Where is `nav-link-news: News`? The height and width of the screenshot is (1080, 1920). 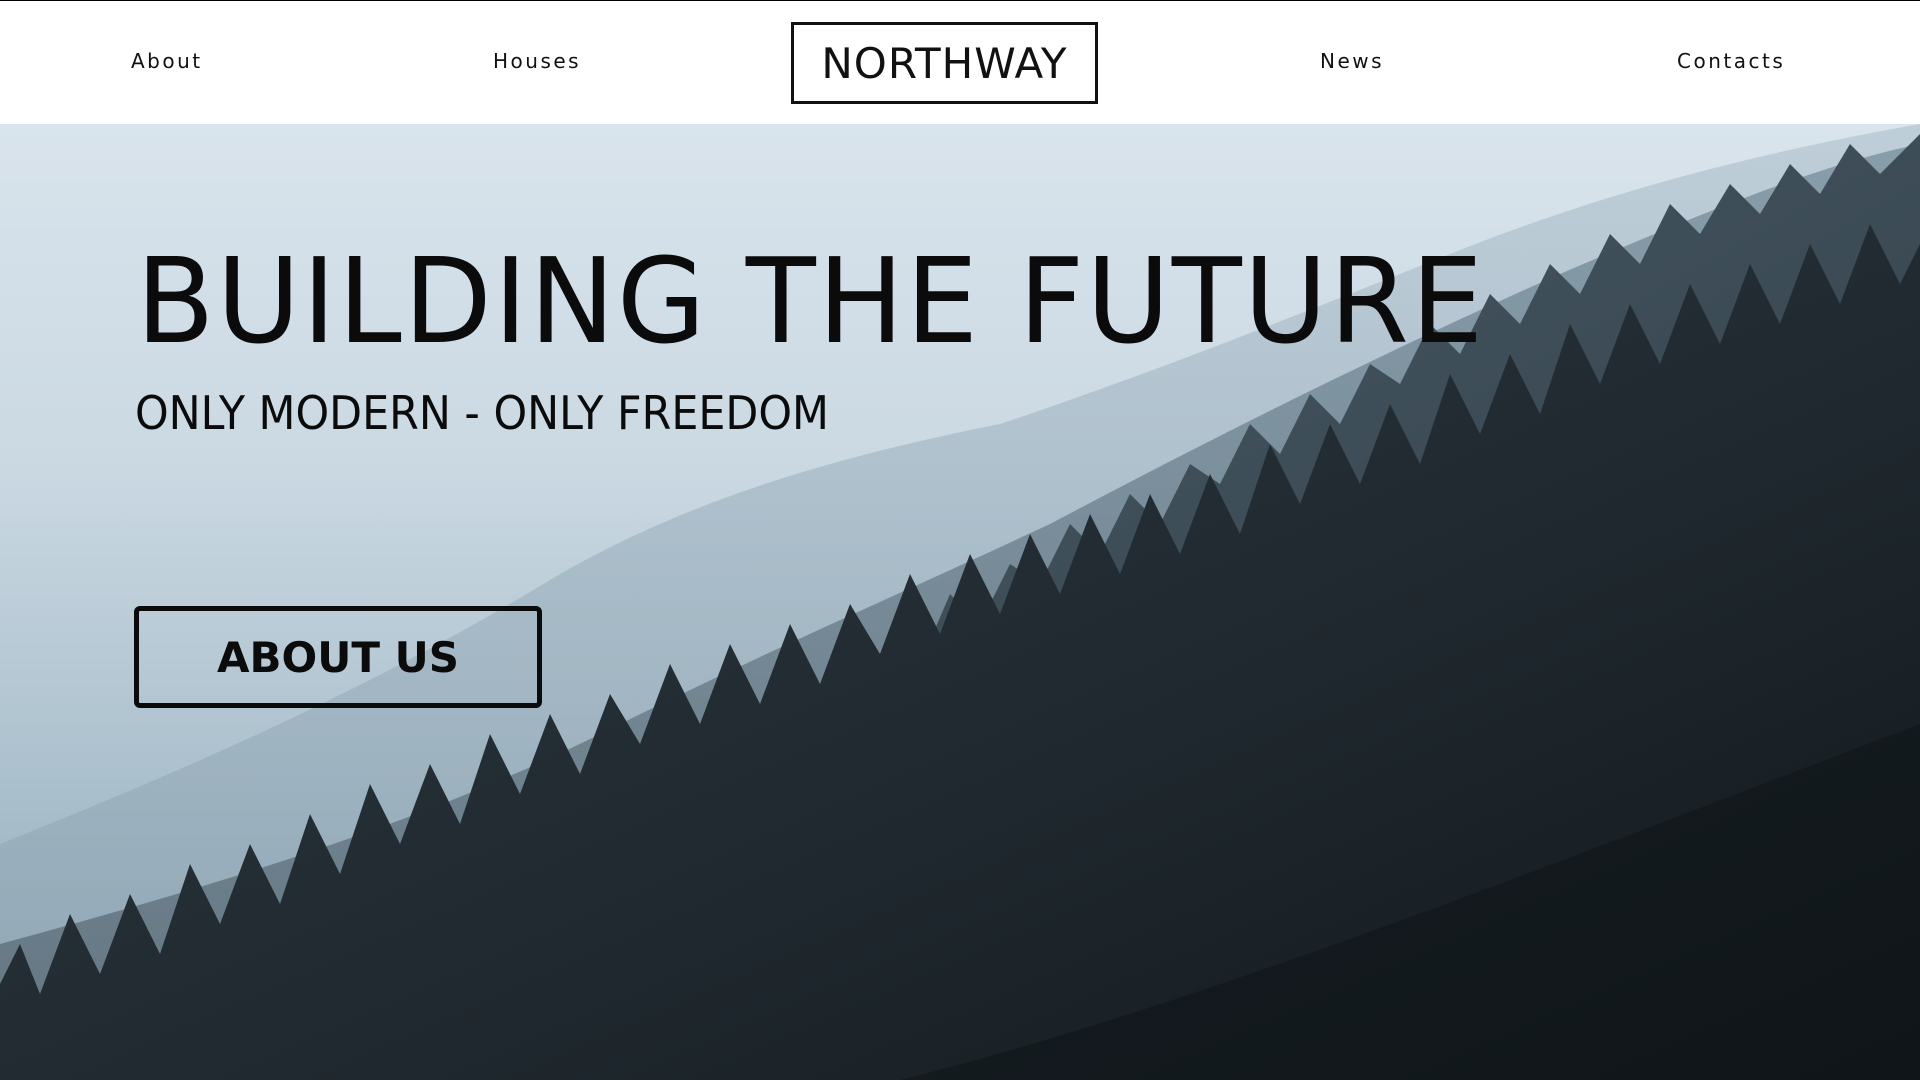
nav-link-news: News is located at coordinates (1352, 61).